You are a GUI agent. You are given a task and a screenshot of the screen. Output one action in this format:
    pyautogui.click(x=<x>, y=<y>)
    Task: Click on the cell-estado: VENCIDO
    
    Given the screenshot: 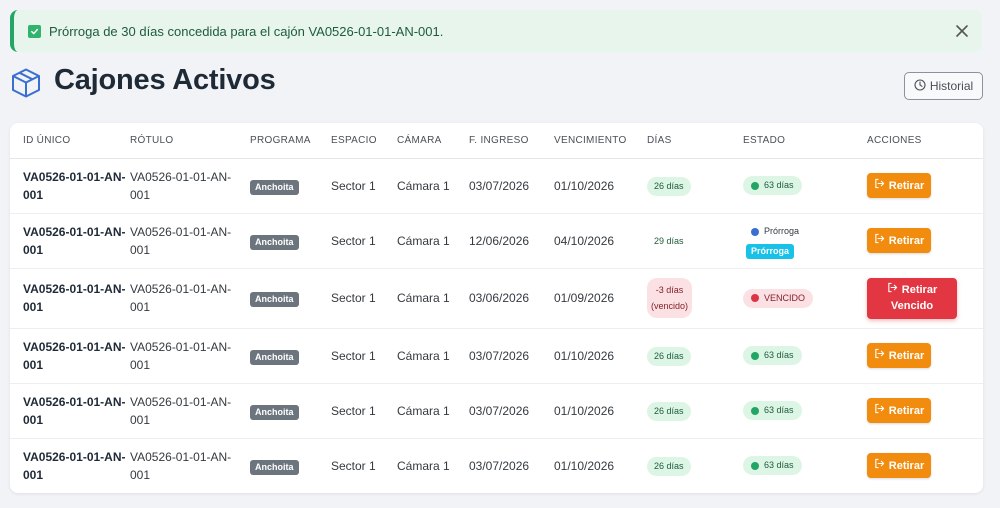 What is the action you would take?
    pyautogui.click(x=805, y=298)
    